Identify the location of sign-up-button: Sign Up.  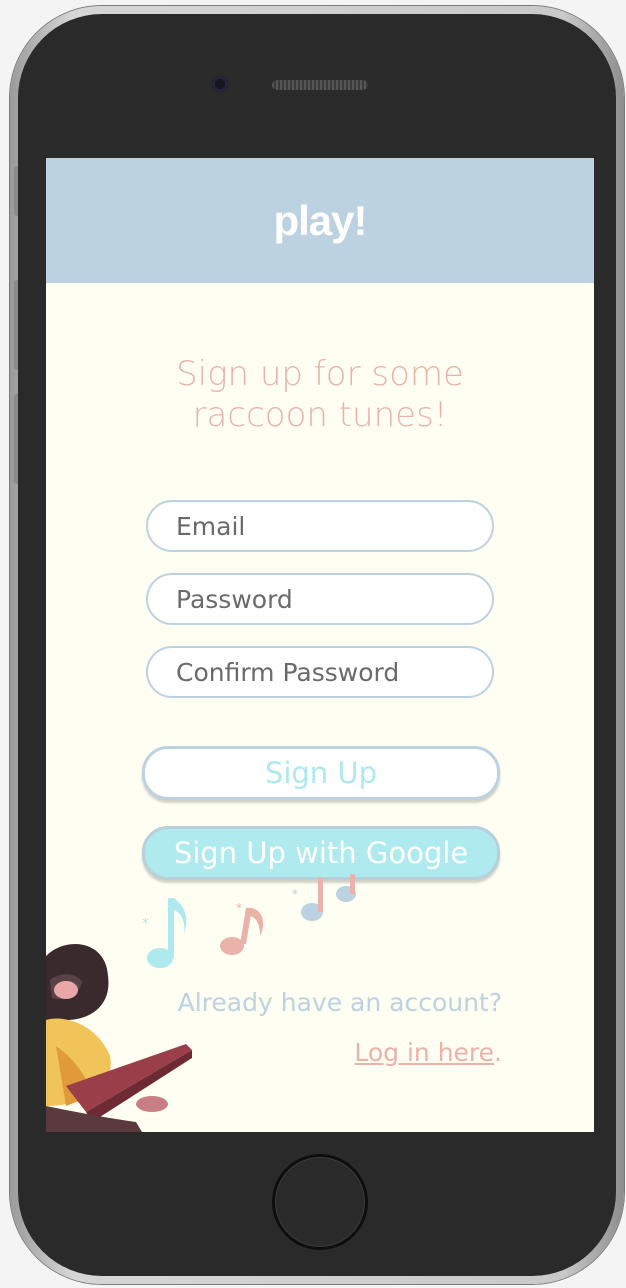
(321, 773).